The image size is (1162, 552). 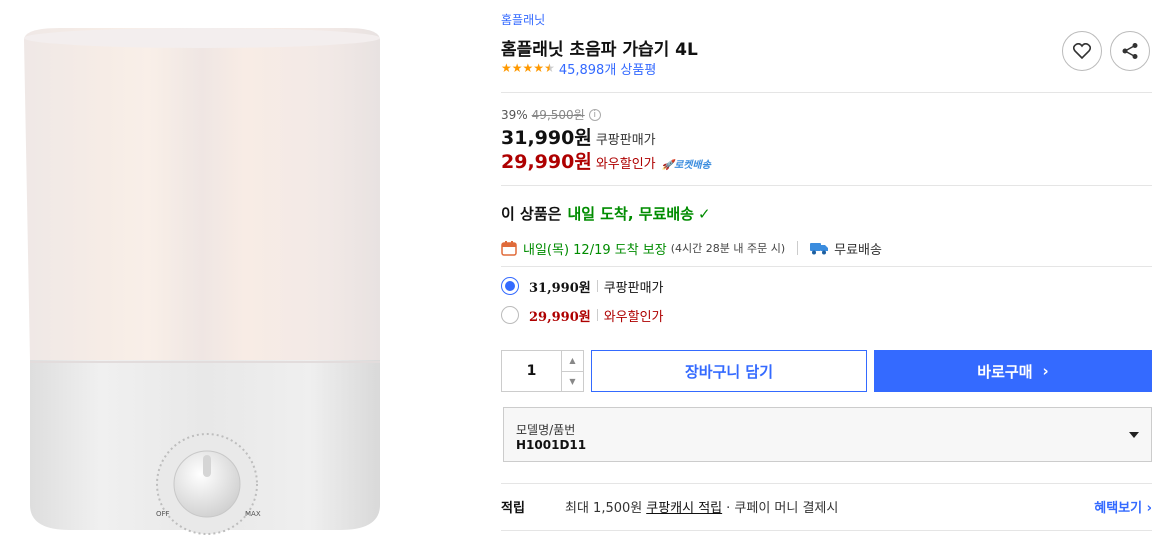 What do you see at coordinates (607, 68) in the screenshot?
I see `review-count: 45,898개 상품평` at bounding box center [607, 68].